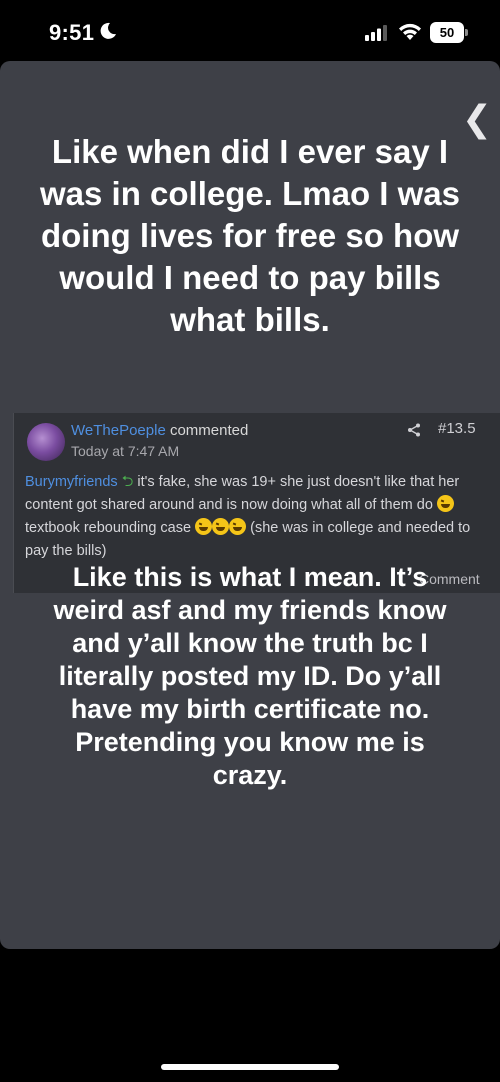 The width and height of the screenshot is (500, 1082). What do you see at coordinates (71, 482) in the screenshot?
I see `comment-mention: Burymyfriends` at bounding box center [71, 482].